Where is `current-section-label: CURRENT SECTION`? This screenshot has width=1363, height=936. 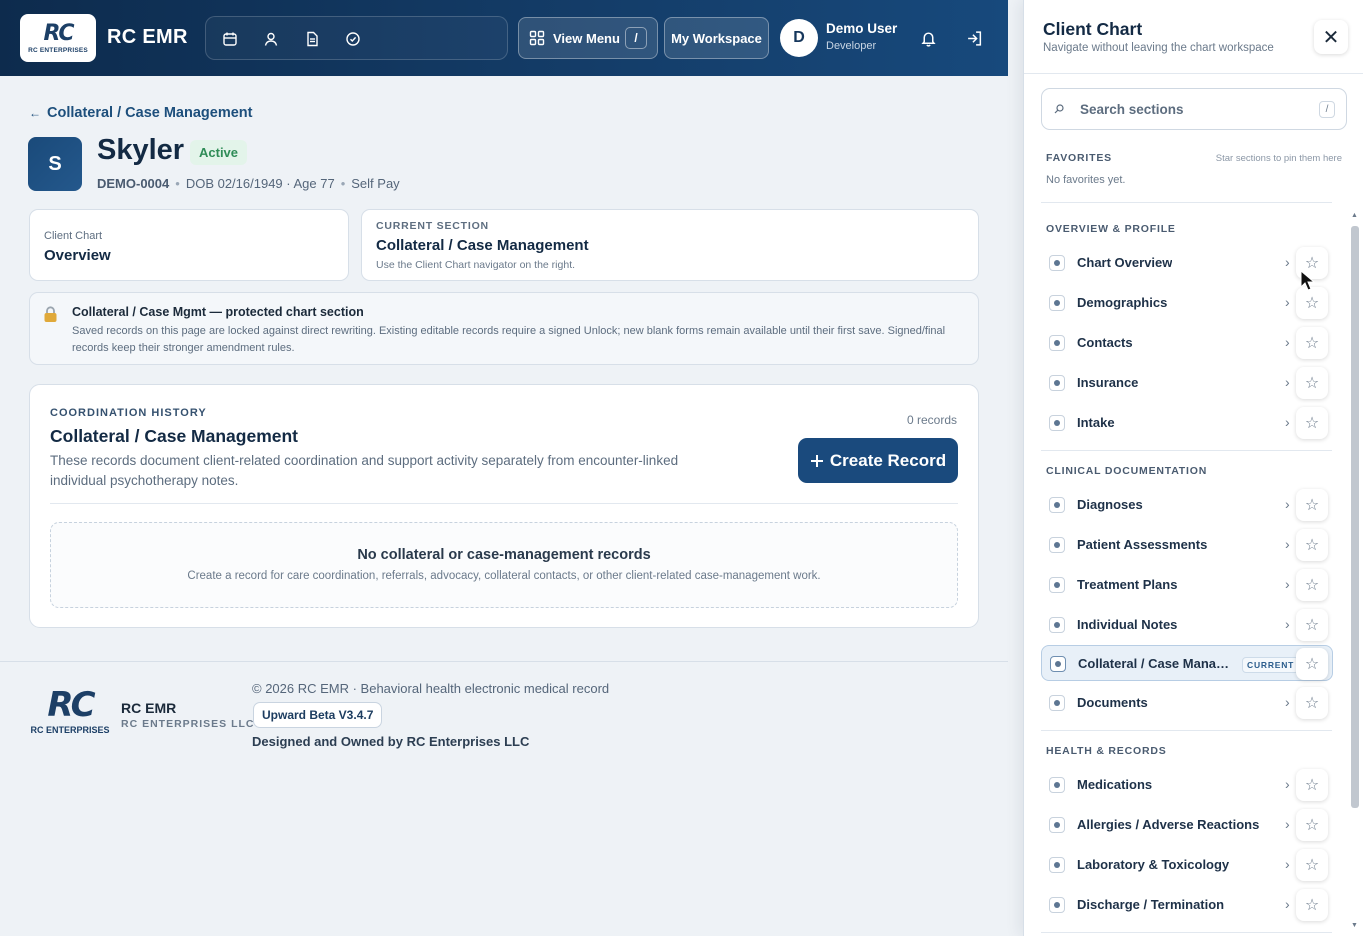 current-section-label: CURRENT SECTION is located at coordinates (432, 226).